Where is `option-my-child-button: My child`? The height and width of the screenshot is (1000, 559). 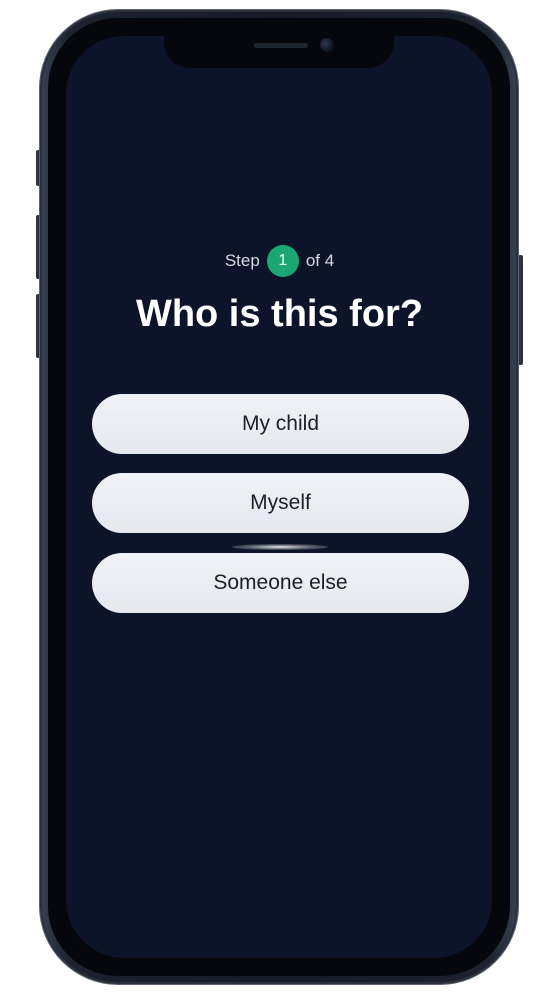
option-my-child-button: My child is located at coordinates (280, 424).